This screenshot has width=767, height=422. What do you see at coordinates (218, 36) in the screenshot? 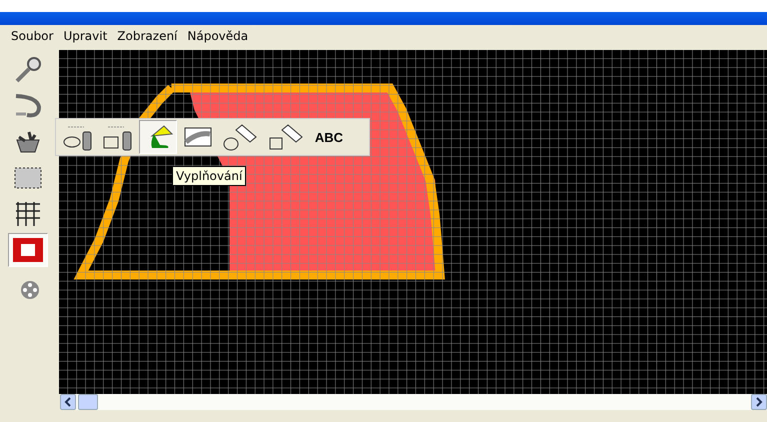
I see `menu-item: Nápověda` at bounding box center [218, 36].